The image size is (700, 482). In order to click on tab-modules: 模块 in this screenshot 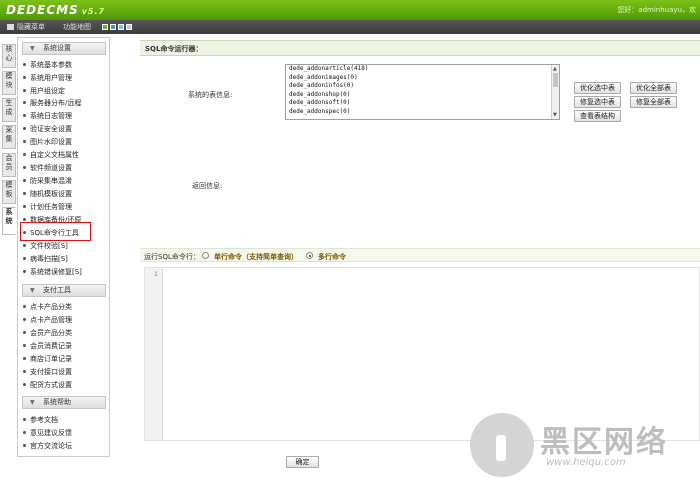, I will do `click(9, 83)`.